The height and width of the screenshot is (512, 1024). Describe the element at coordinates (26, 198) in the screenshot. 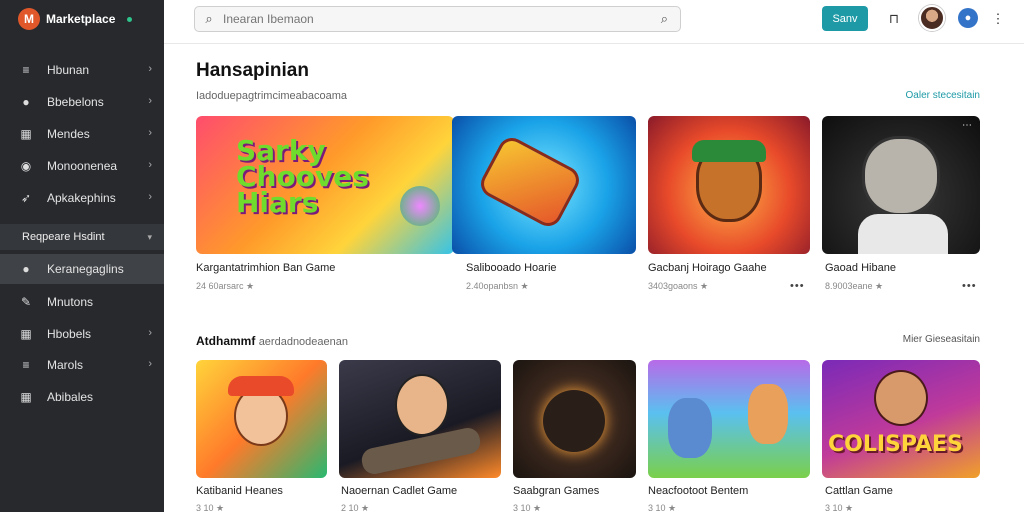

I see `rocket-icon: ➶` at that location.